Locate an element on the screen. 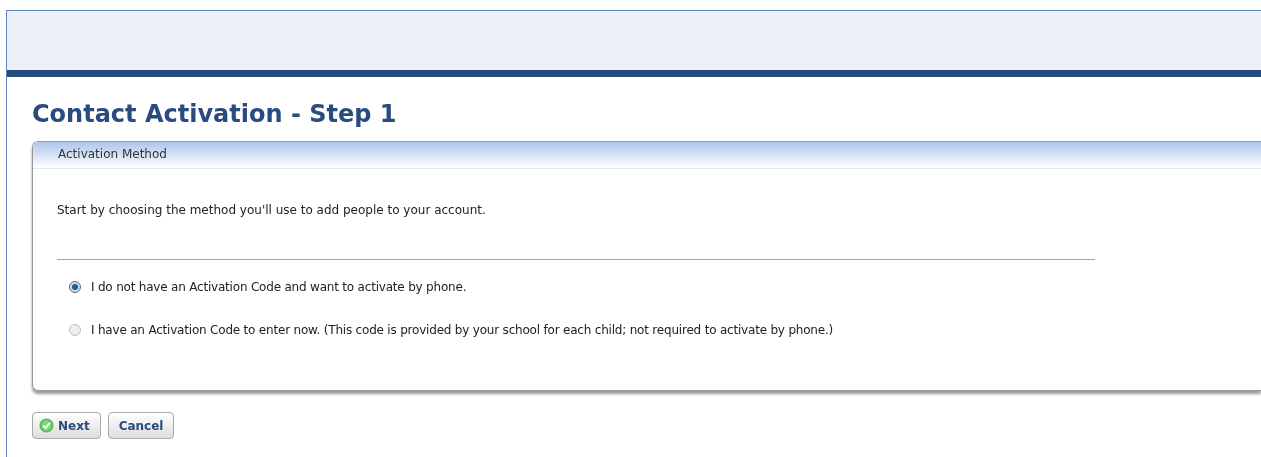 The height and width of the screenshot is (457, 1261). page-title: Contact Activation - Step 1 is located at coordinates (215, 114).